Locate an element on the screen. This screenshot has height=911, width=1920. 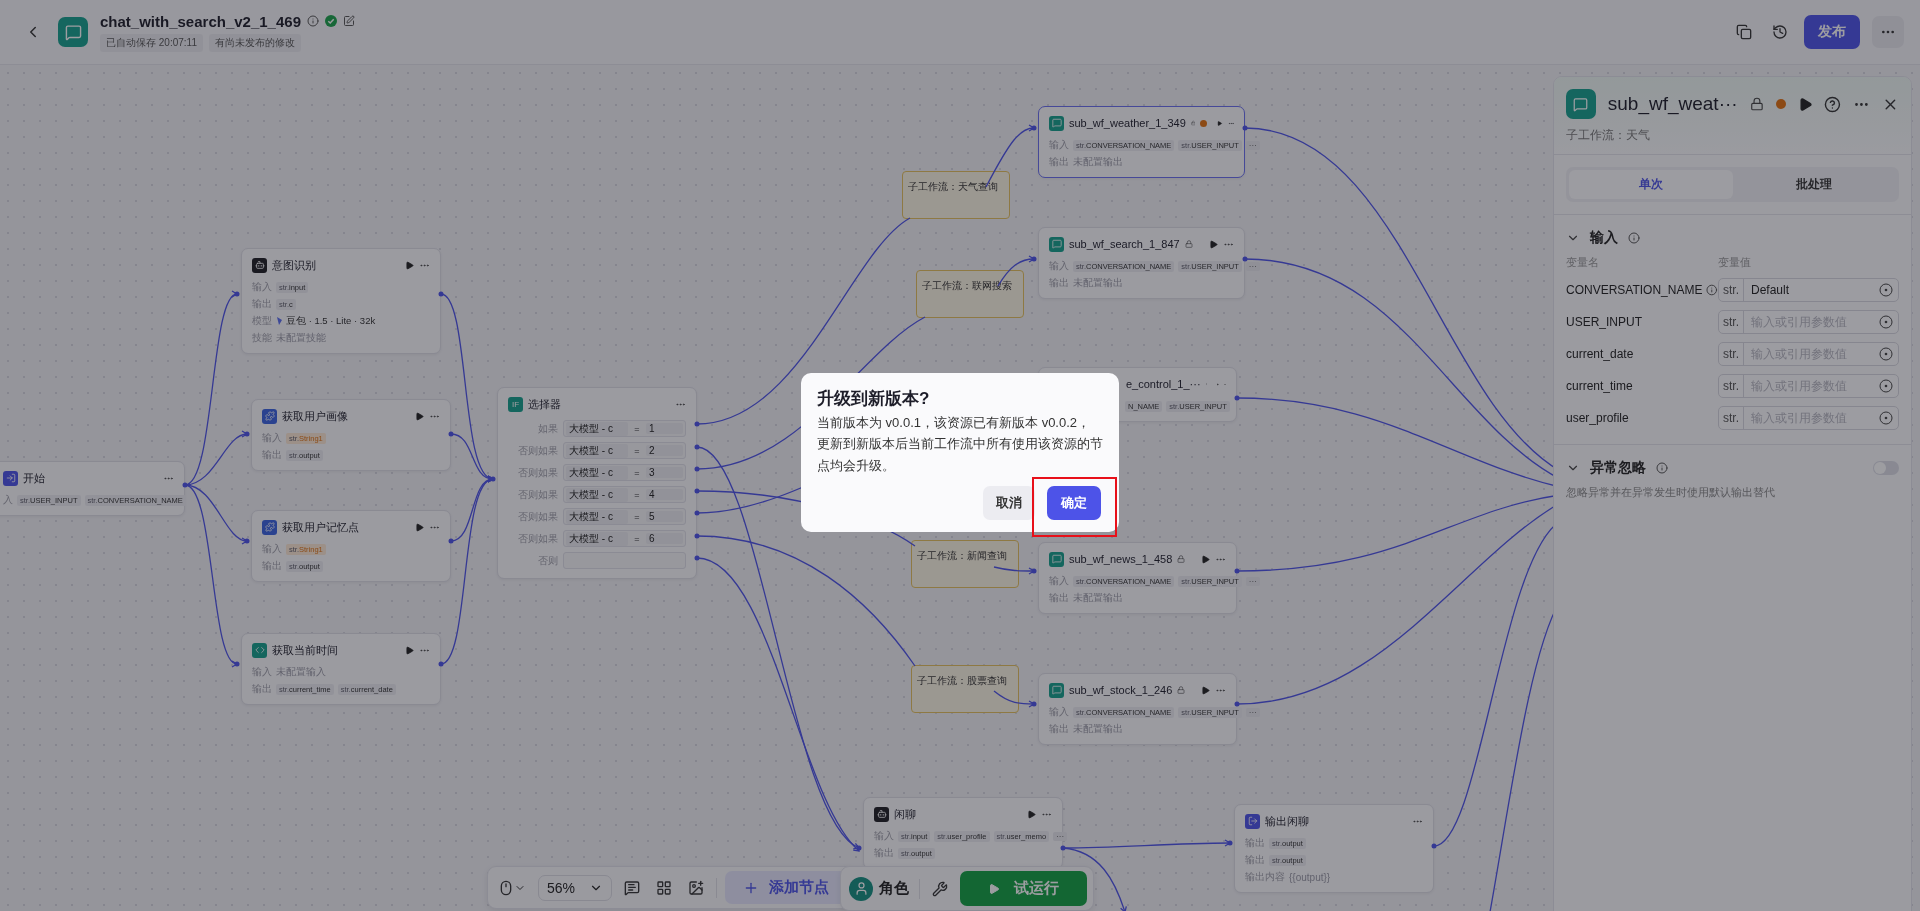
puzzle-icon is located at coordinates (269, 527).